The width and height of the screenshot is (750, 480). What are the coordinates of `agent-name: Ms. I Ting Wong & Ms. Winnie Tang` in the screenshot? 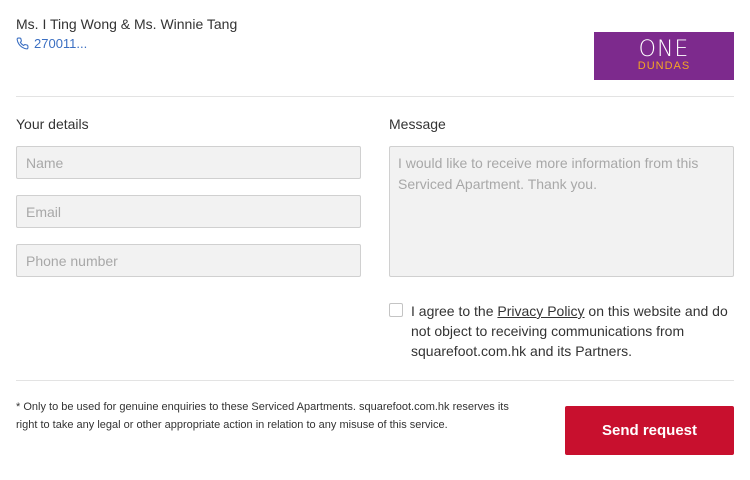 It's located at (127, 24).